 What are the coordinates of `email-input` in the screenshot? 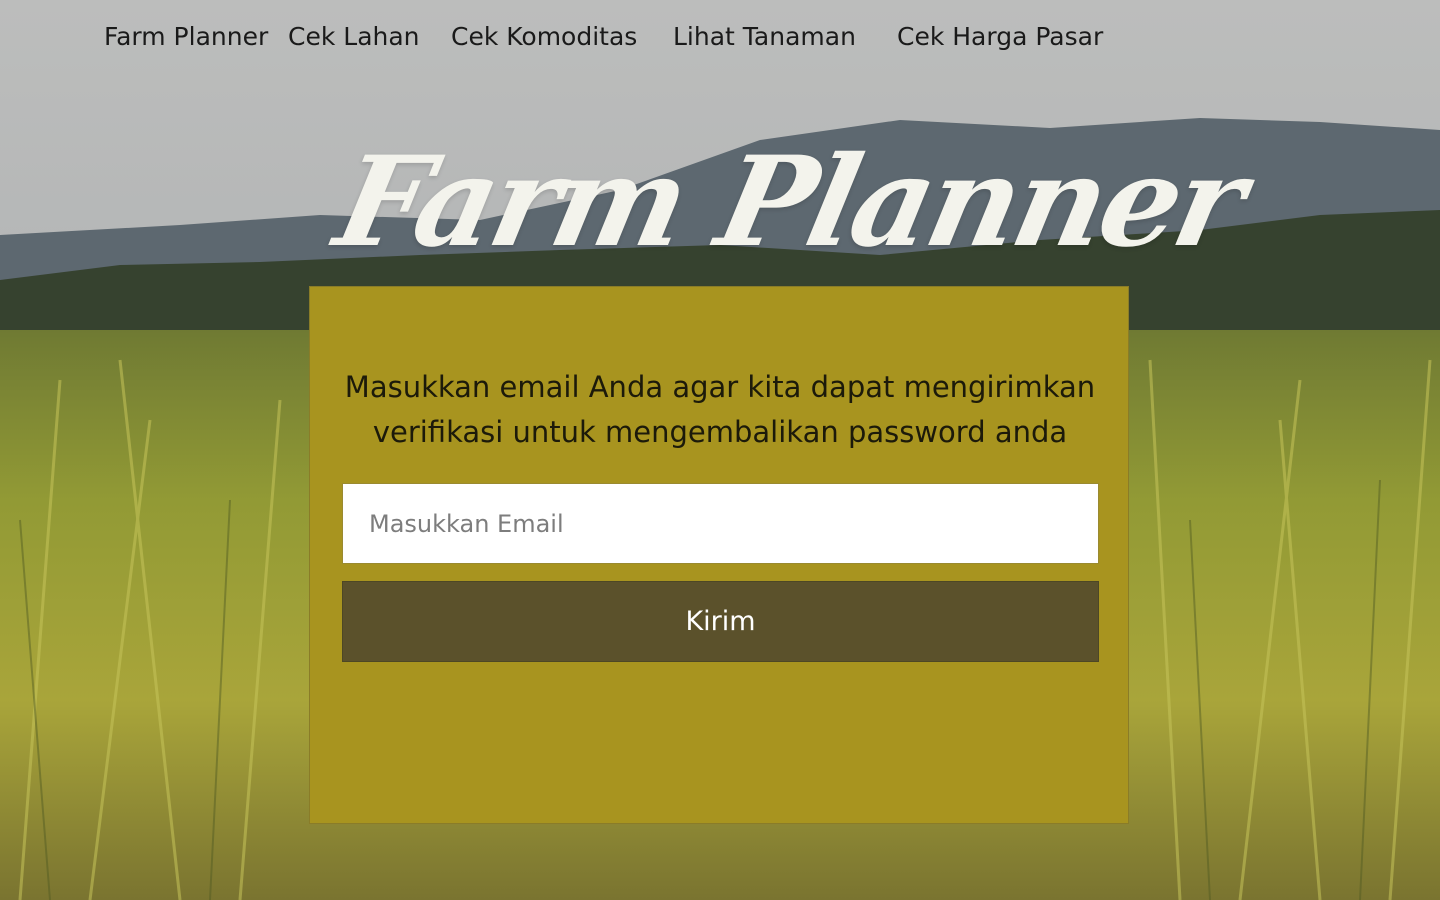 It's located at (720, 523).